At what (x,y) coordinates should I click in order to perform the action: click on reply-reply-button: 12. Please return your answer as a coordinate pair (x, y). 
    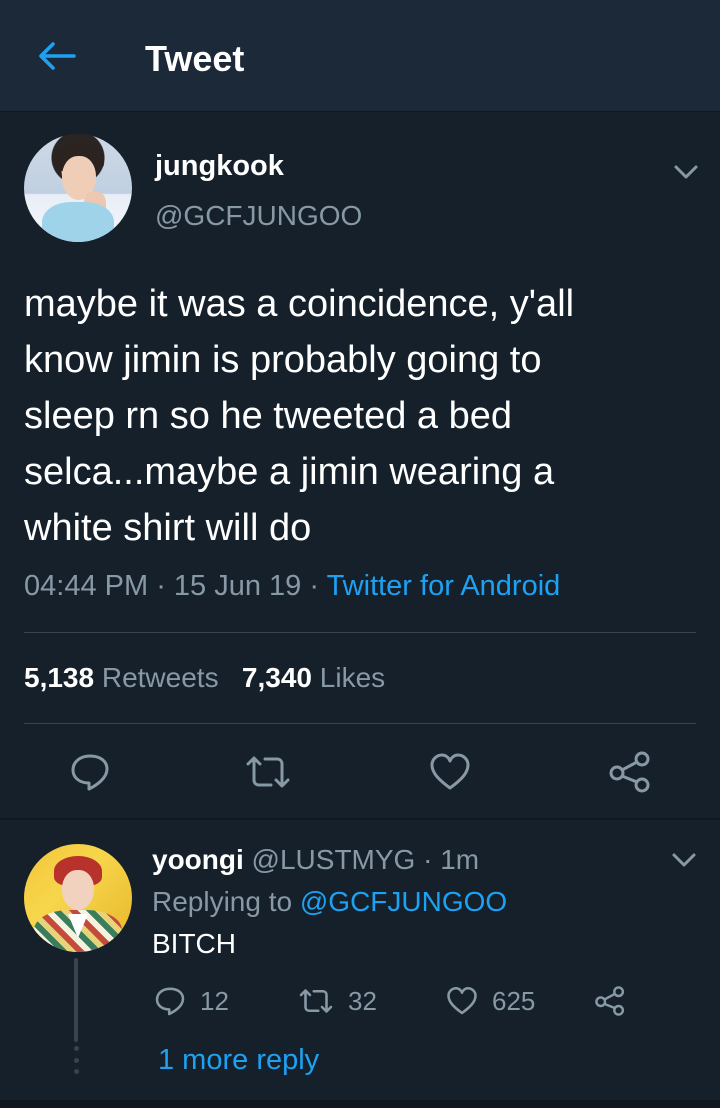
    Looking at the image, I should click on (191, 1001).